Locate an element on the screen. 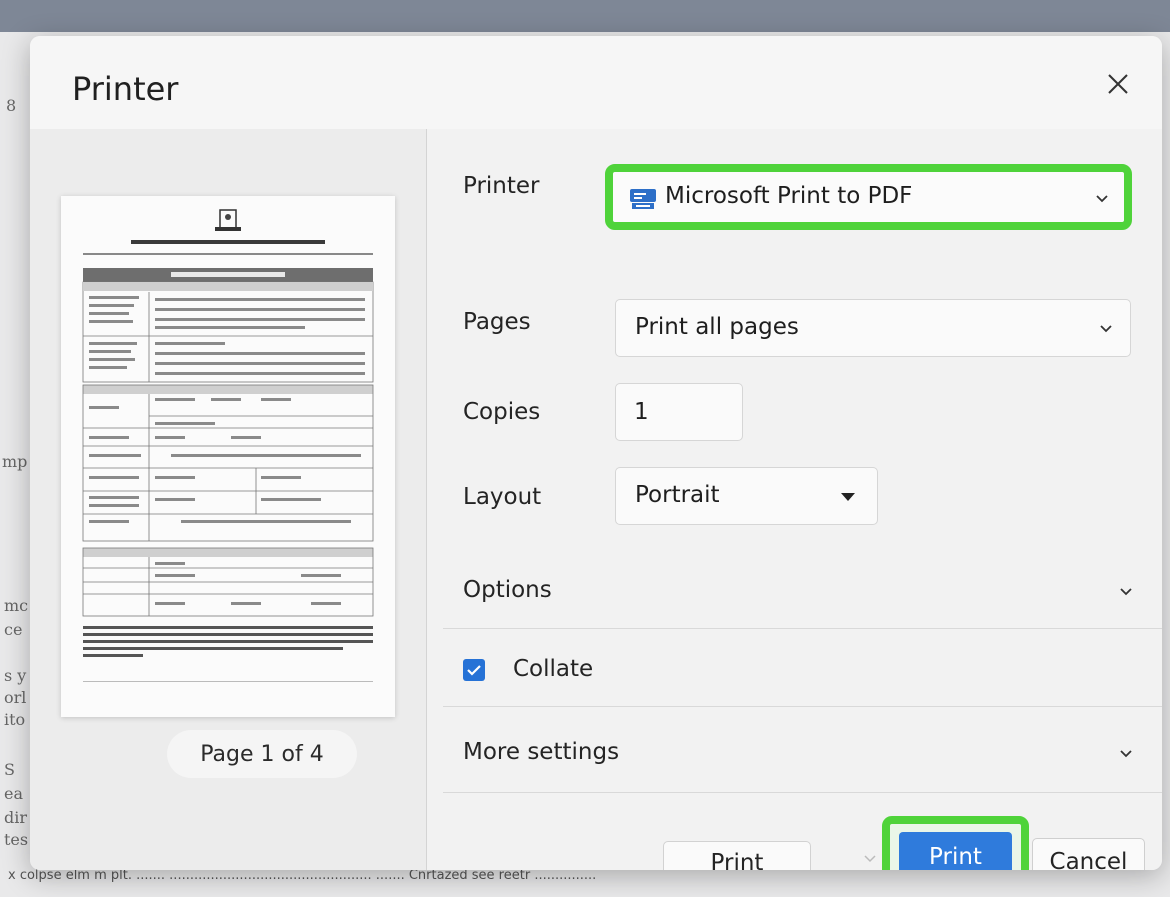 This screenshot has height=897, width=1170. close-icon is located at coordinates (1118, 84).